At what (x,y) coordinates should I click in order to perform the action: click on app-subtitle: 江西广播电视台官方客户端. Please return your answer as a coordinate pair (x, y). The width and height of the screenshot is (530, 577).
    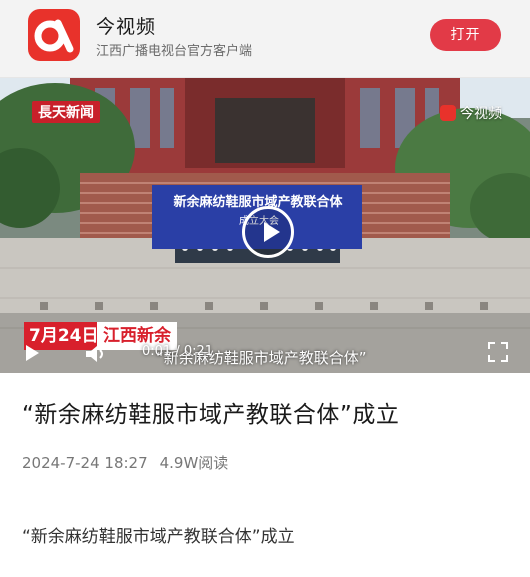
    Looking at the image, I should click on (174, 51).